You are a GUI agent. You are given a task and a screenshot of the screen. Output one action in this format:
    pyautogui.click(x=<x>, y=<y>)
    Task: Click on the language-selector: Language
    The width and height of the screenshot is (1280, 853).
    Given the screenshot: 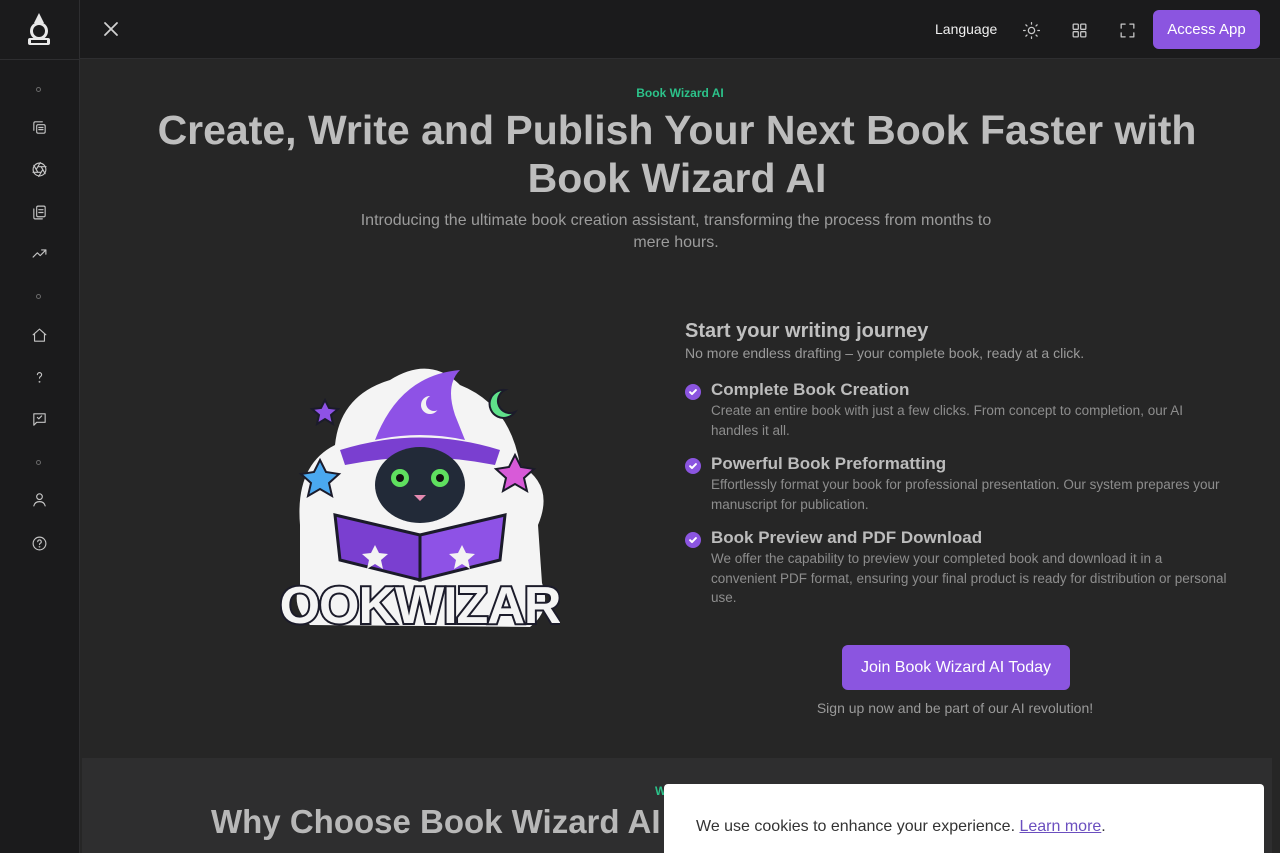 What is the action you would take?
    pyautogui.click(x=966, y=29)
    